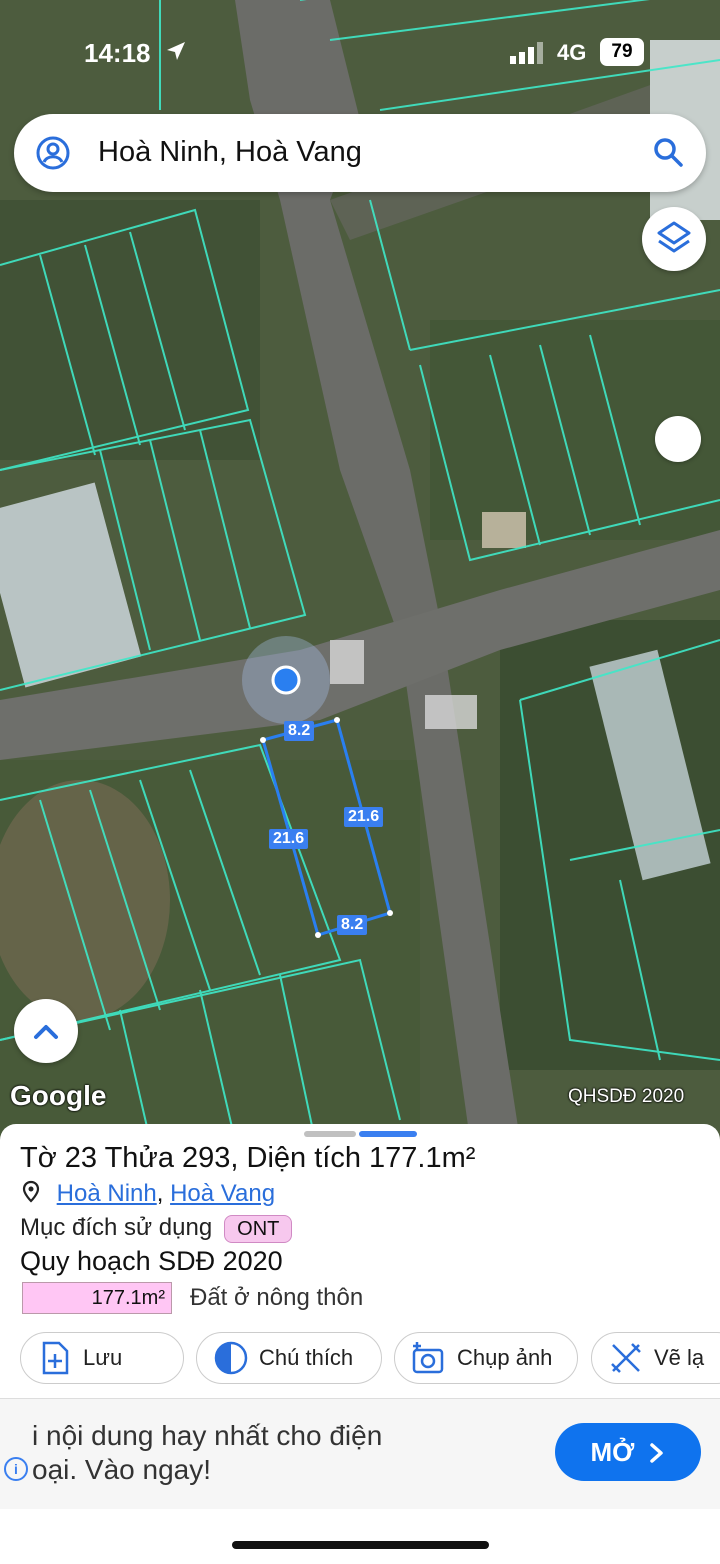 The width and height of the screenshot is (720, 1564). I want to click on save-label: Lưu, so click(103, 1357).